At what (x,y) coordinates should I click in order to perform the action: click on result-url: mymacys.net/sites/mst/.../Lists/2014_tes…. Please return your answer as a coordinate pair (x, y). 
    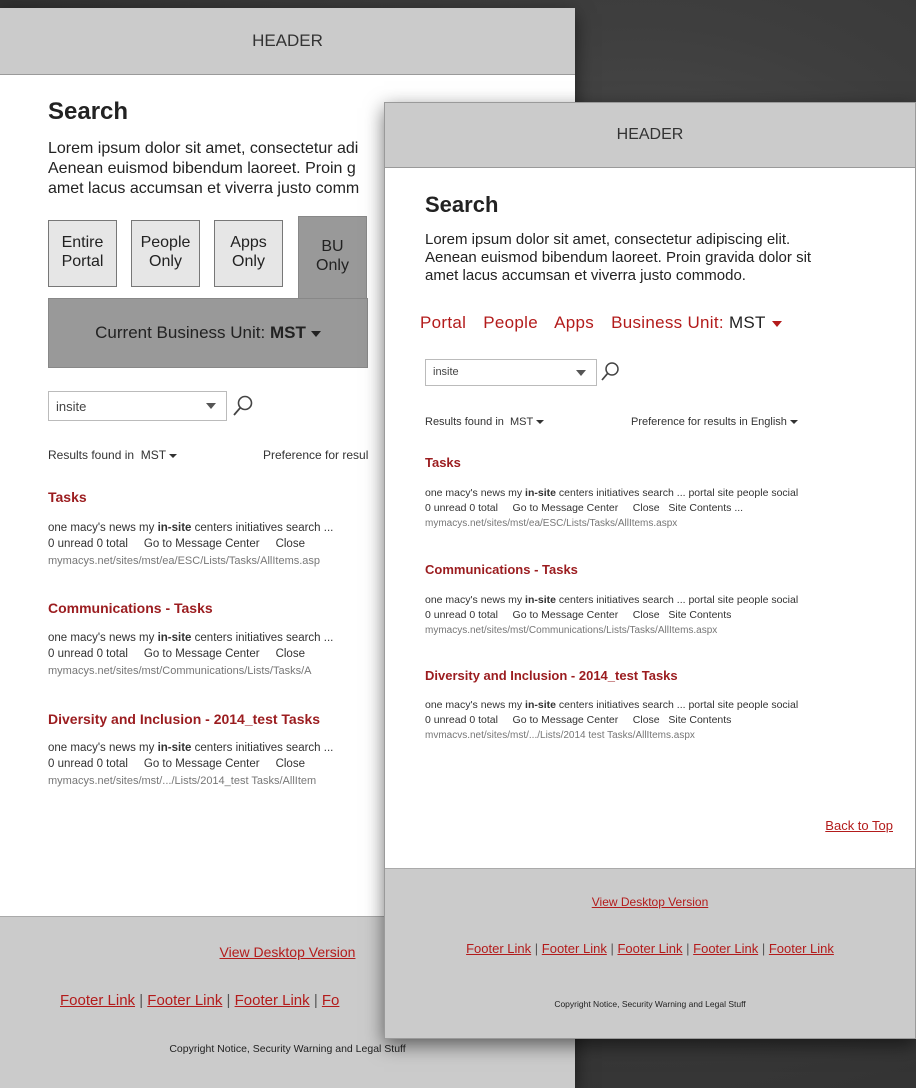
    Looking at the image, I should click on (182, 781).